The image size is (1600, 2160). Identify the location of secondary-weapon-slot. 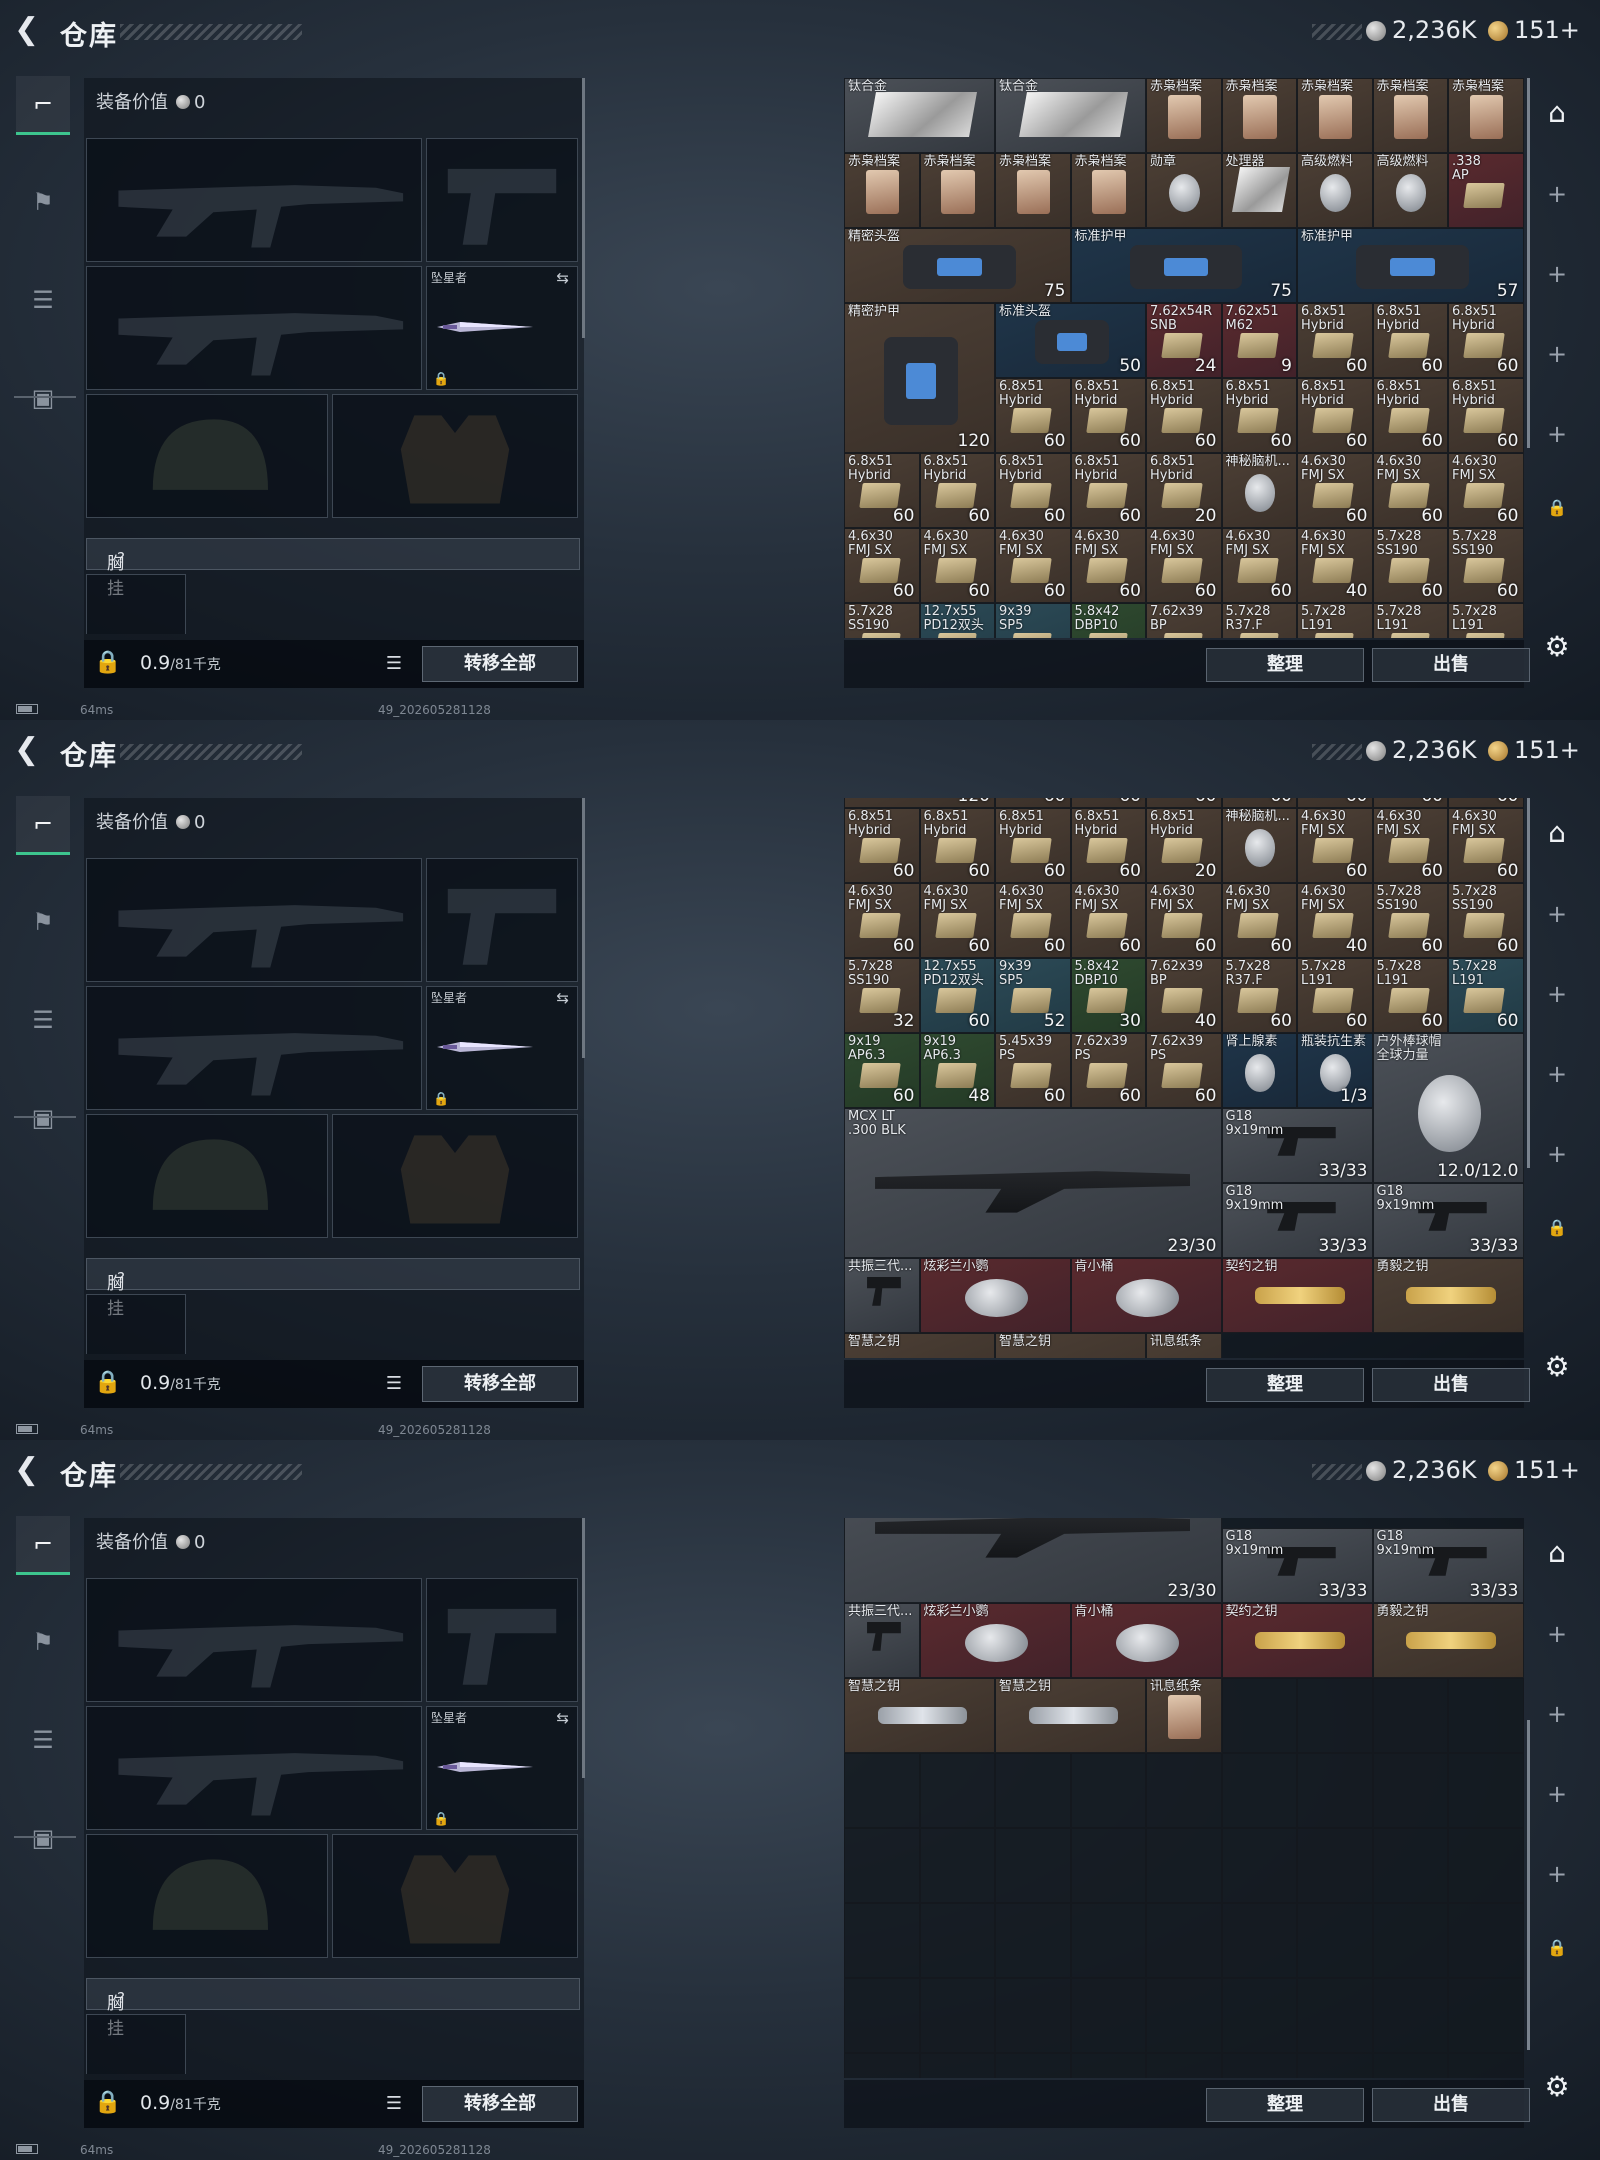
(254, 1768).